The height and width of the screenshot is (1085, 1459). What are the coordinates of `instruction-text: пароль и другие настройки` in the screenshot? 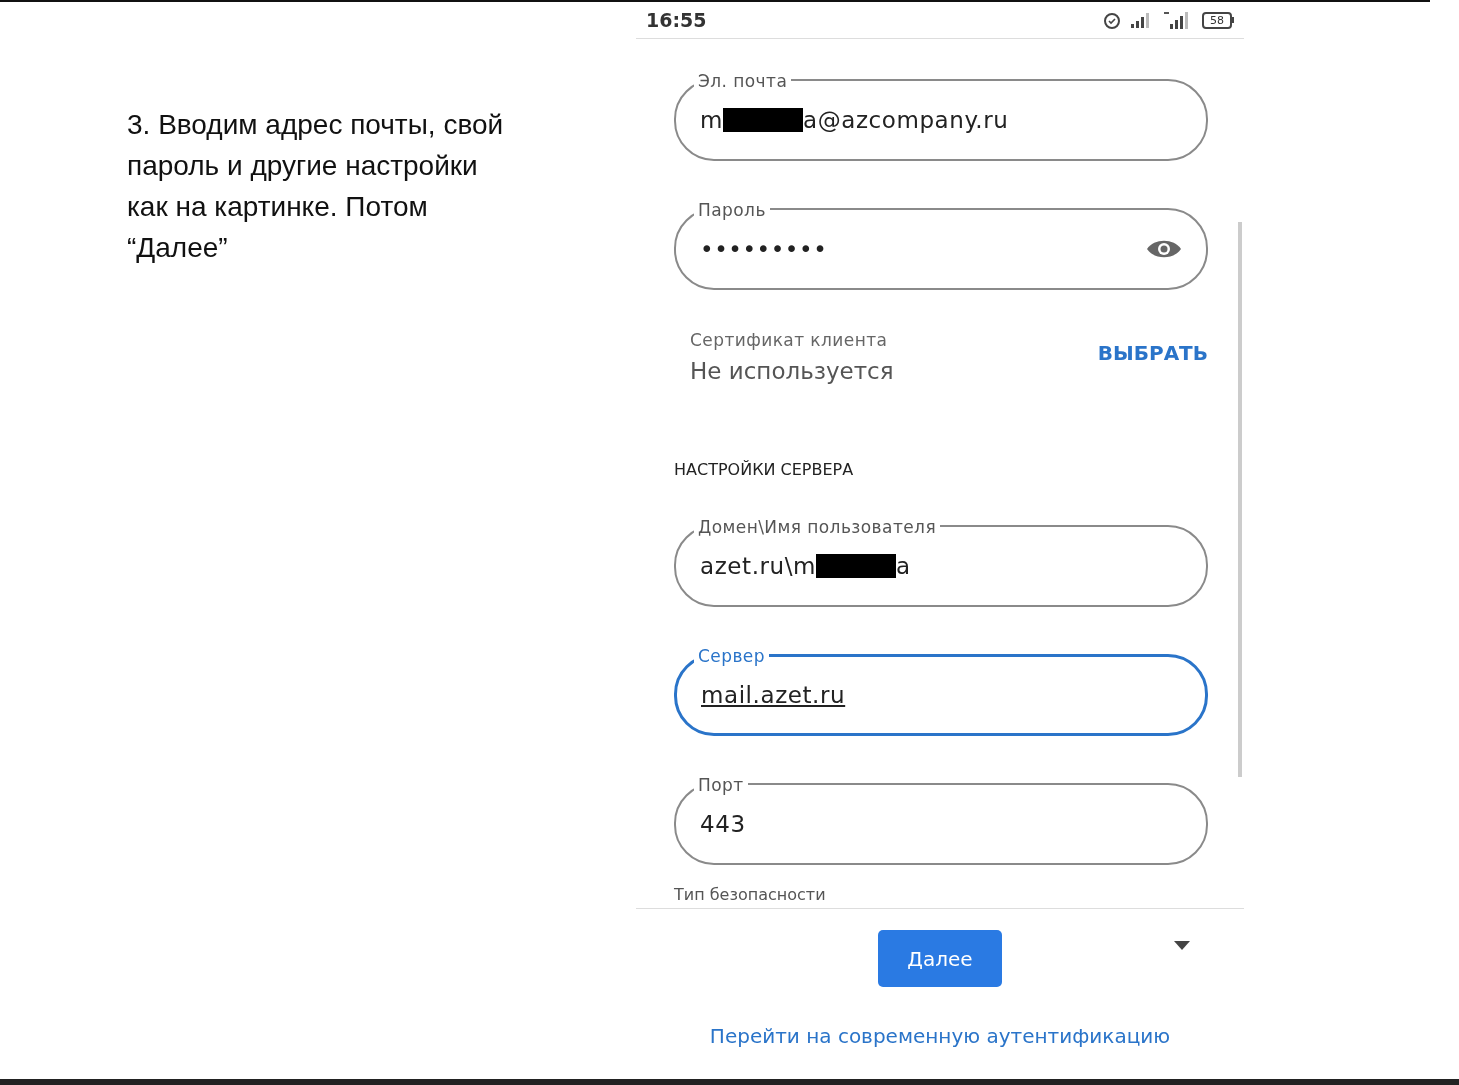 It's located at (303, 166).